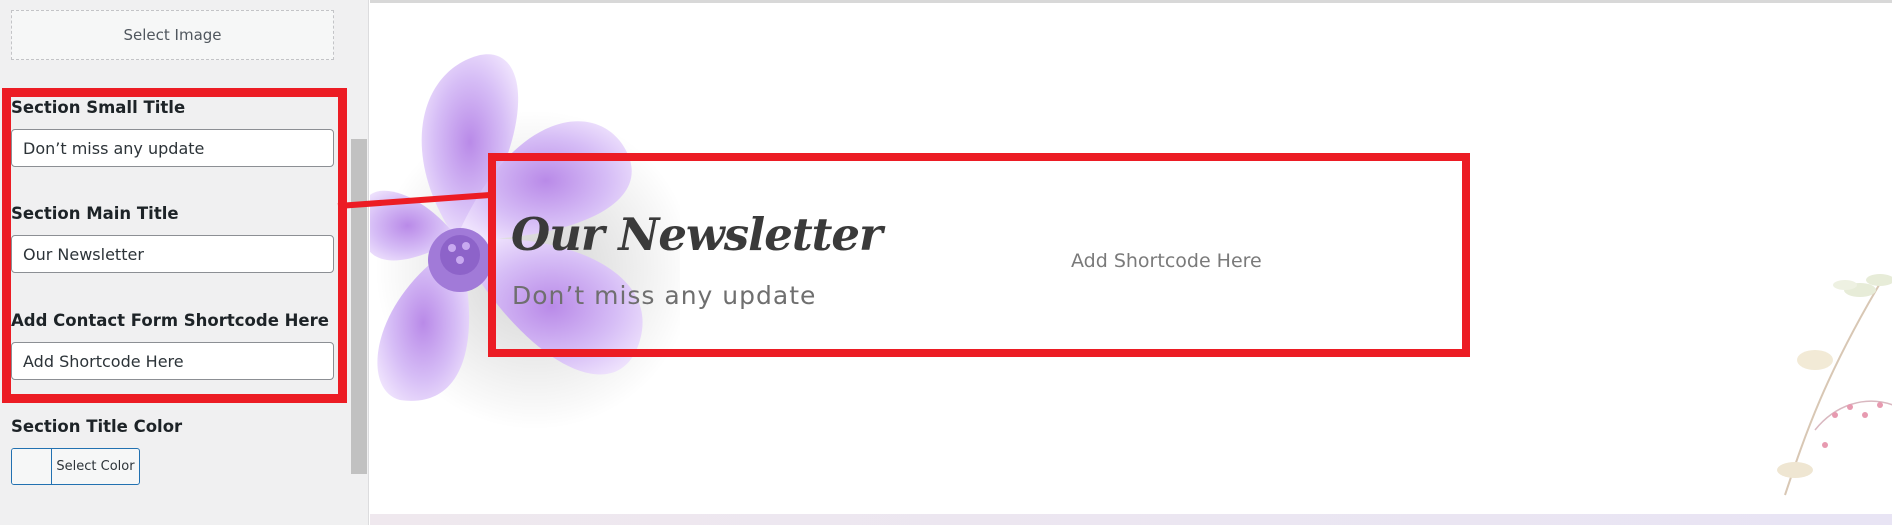 The width and height of the screenshot is (1892, 525). What do you see at coordinates (1131, 519) in the screenshot?
I see `preview-bottom-band` at bounding box center [1131, 519].